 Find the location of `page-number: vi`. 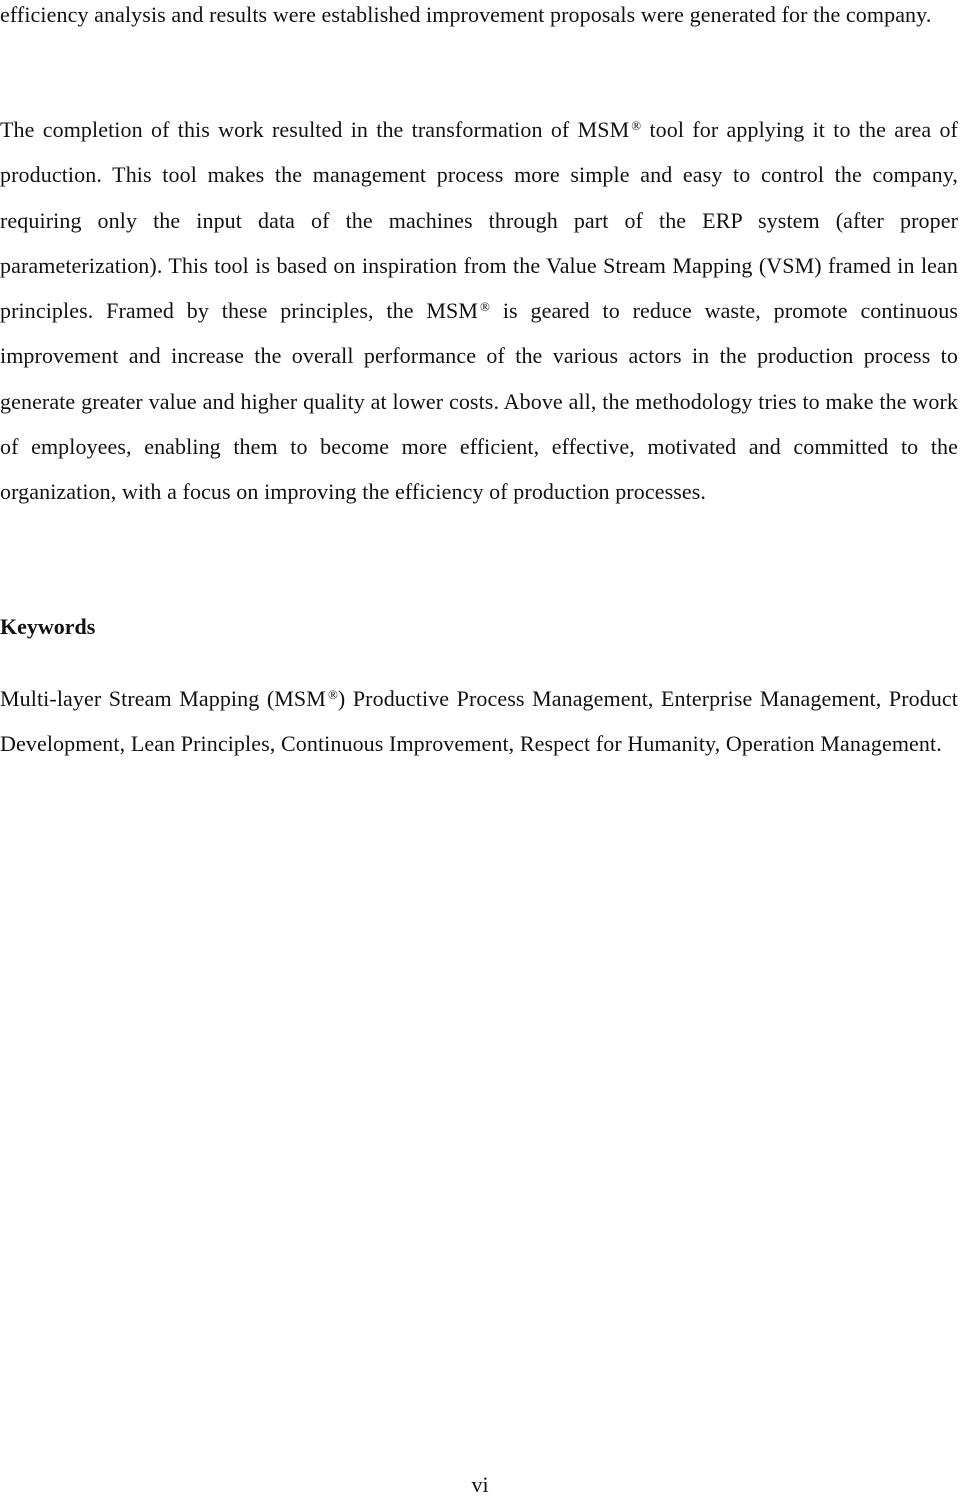

page-number: vi is located at coordinates (480, 1484).